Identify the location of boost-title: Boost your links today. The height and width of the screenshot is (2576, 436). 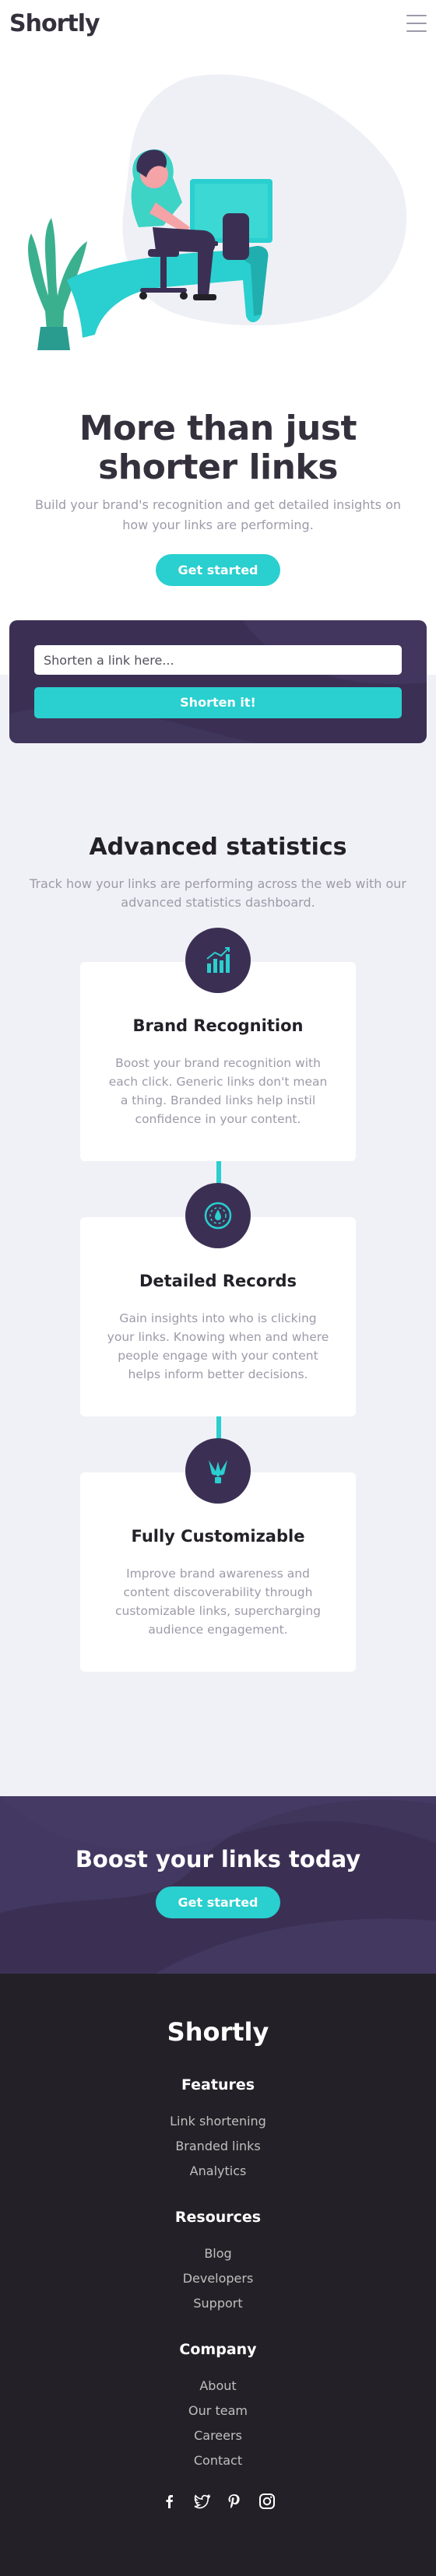
(218, 1859).